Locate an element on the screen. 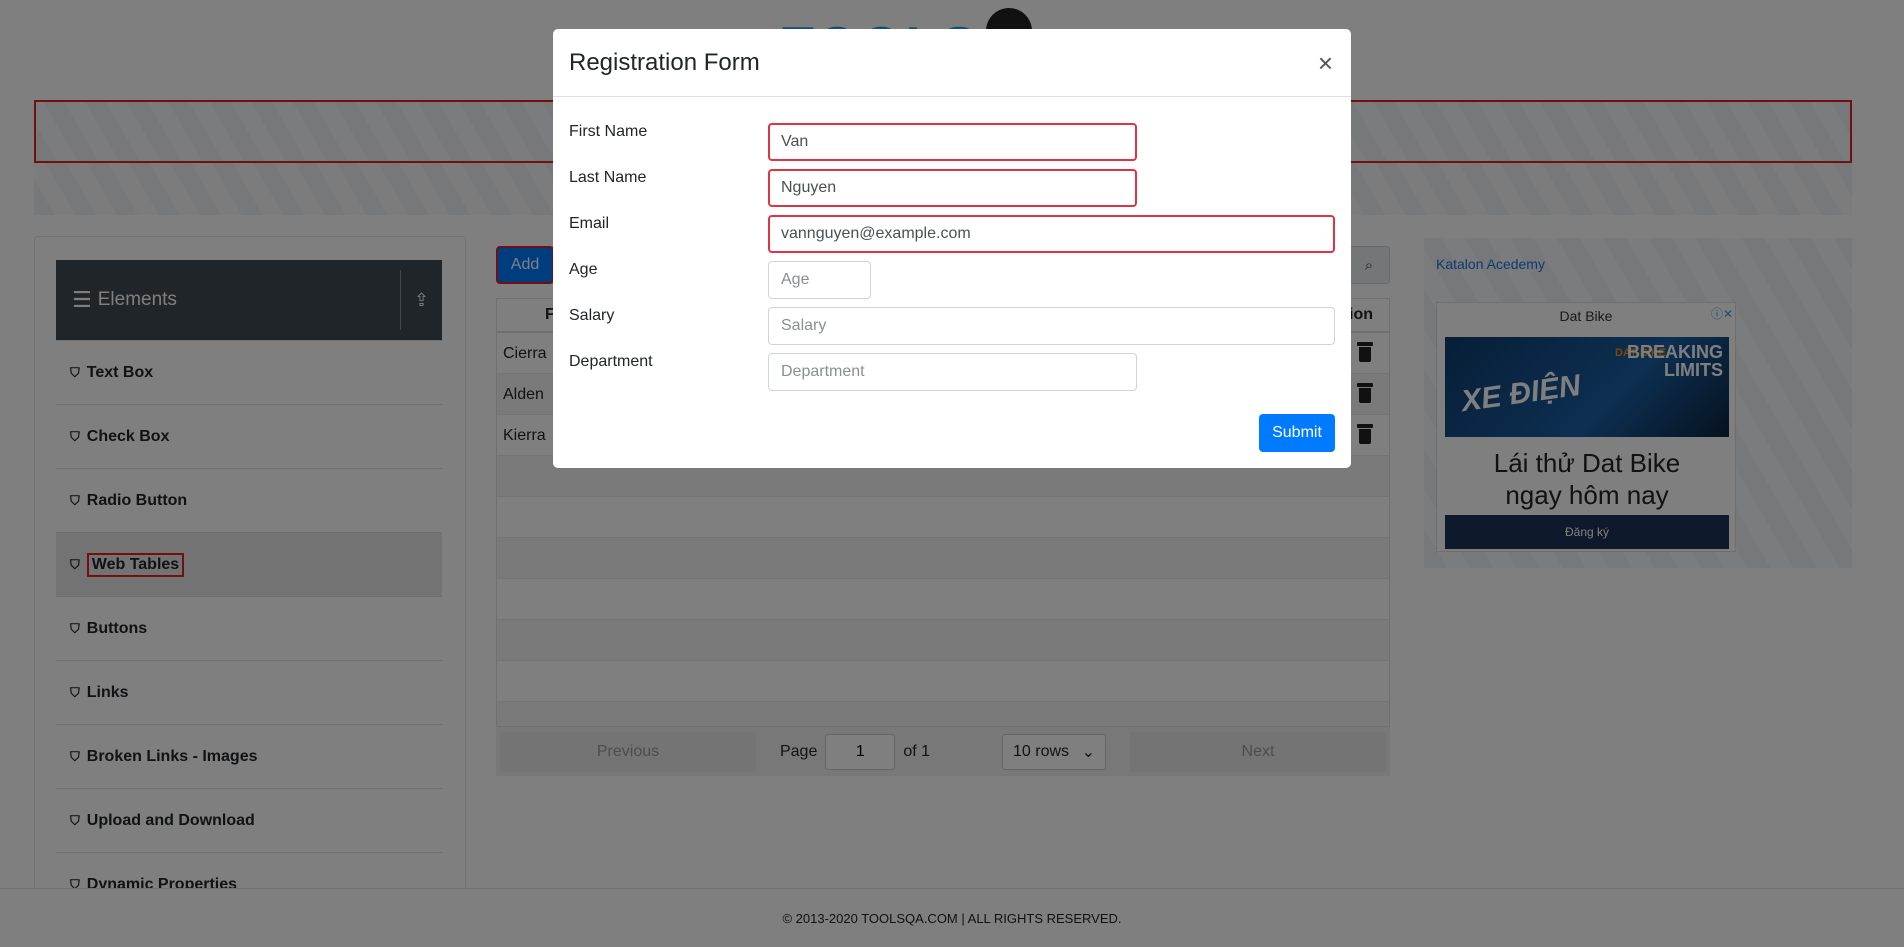 This screenshot has width=1904, height=947. department-input is located at coordinates (952, 372).